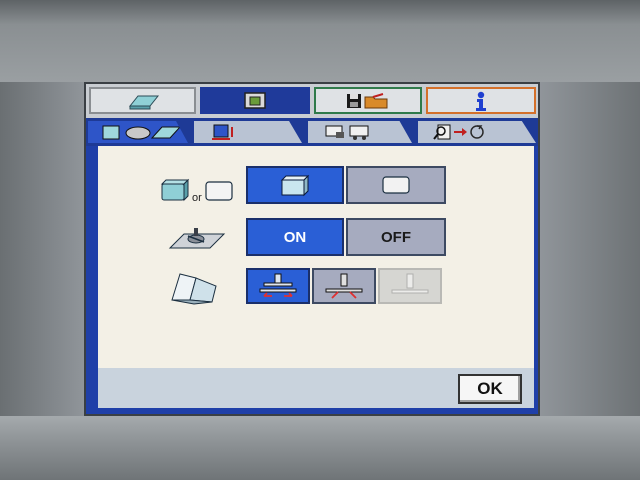  I want to click on option-clamp-open, so click(278, 286).